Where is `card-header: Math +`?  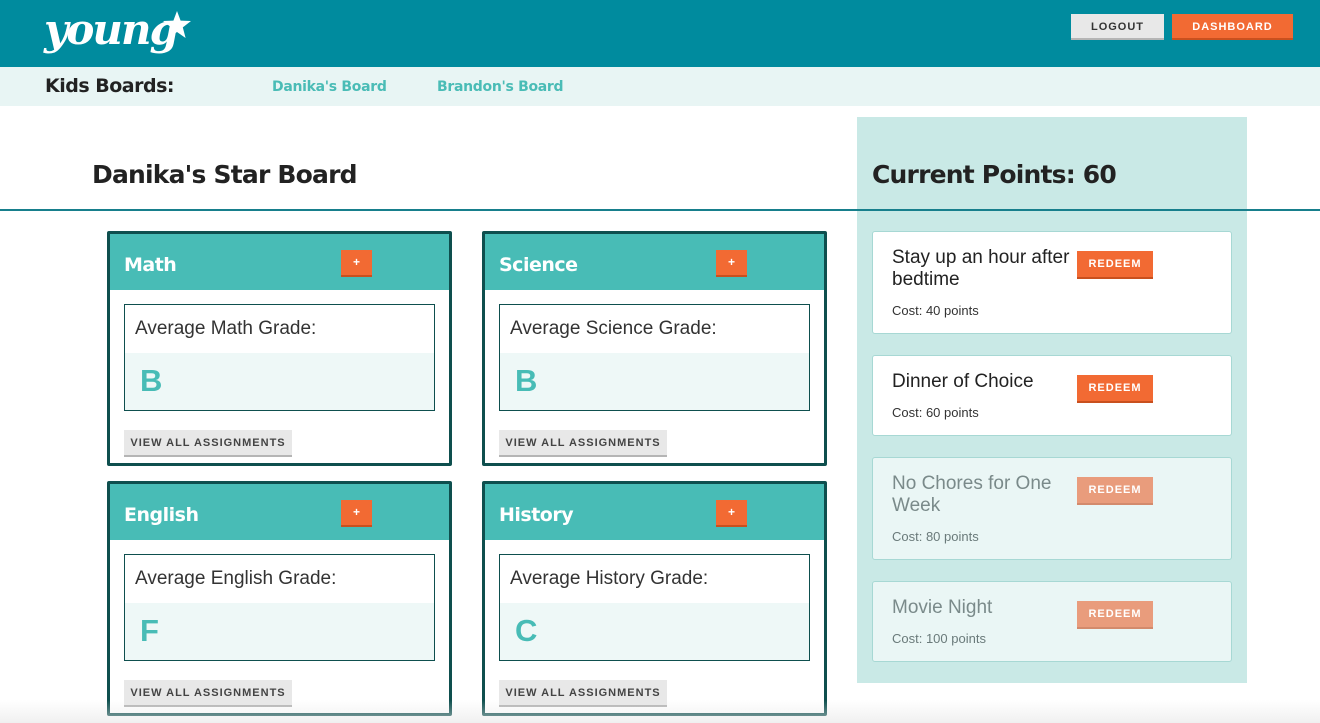
card-header: Math + is located at coordinates (279, 262).